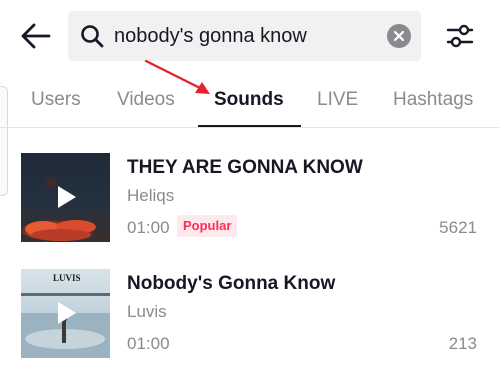  What do you see at coordinates (458, 227) in the screenshot?
I see `sound-use-count: 5621` at bounding box center [458, 227].